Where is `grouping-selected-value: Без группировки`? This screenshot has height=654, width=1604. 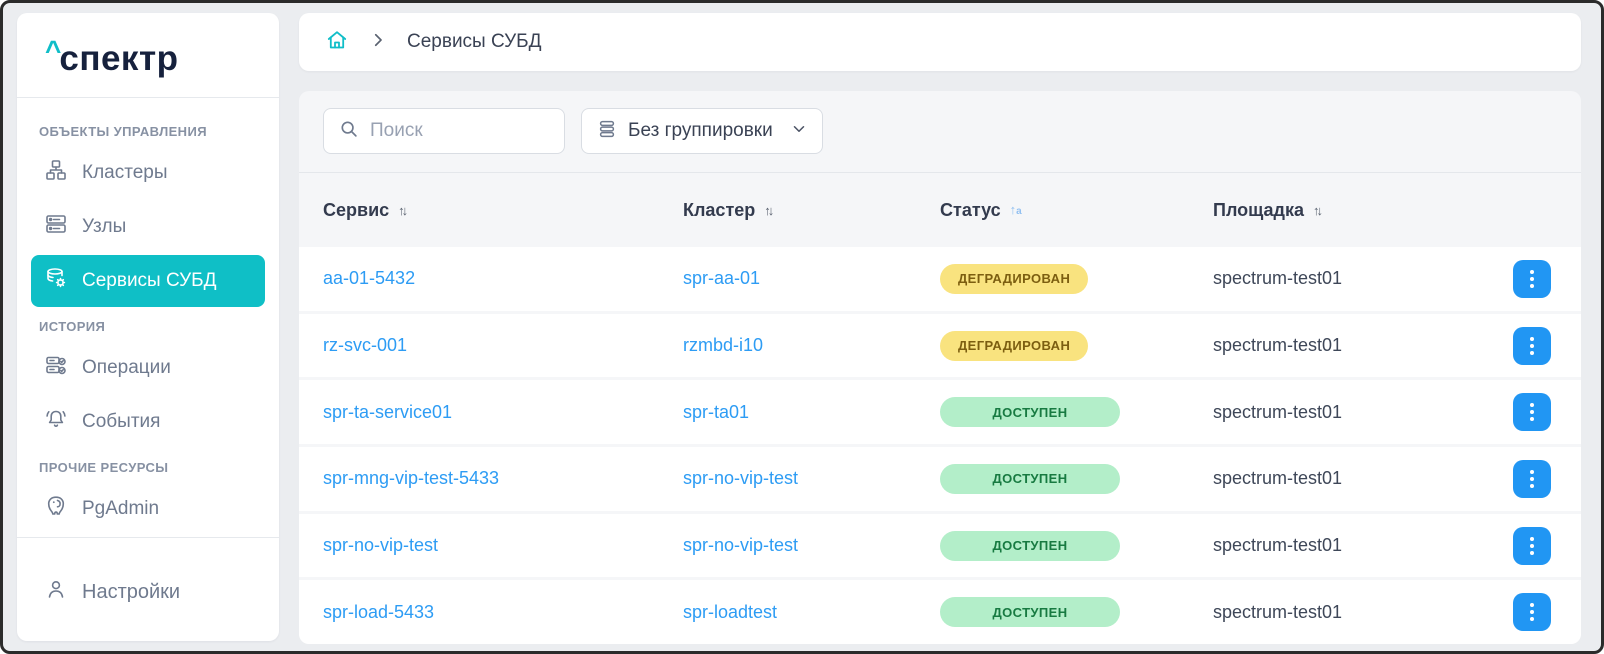 grouping-selected-value: Без группировки is located at coordinates (700, 130).